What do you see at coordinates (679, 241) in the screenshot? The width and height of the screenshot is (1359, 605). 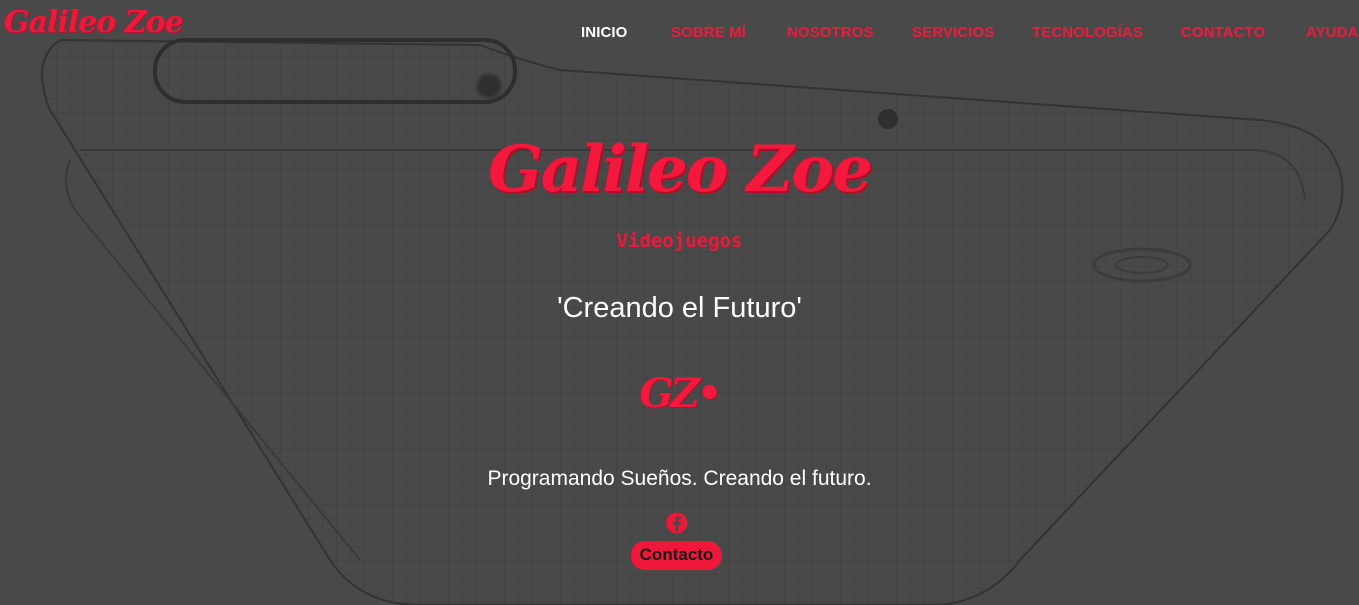 I see `hero-subtitle: Videojuegos` at bounding box center [679, 241].